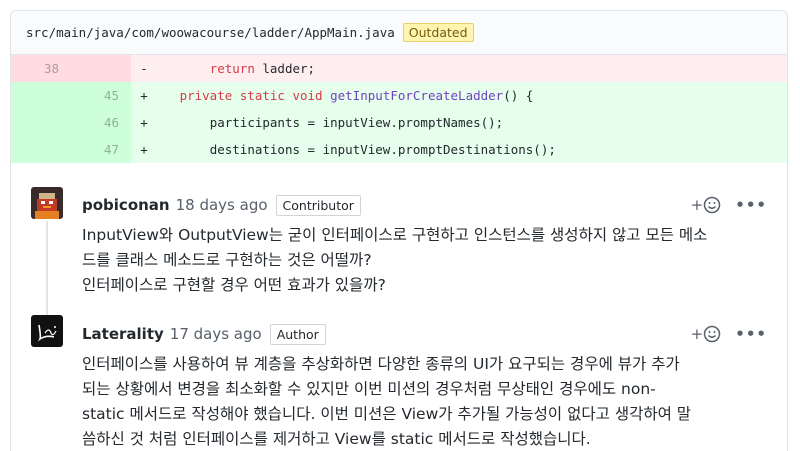 This screenshot has width=800, height=451. Describe the element at coordinates (318, 205) in the screenshot. I see `role-badge: Contributor` at that location.